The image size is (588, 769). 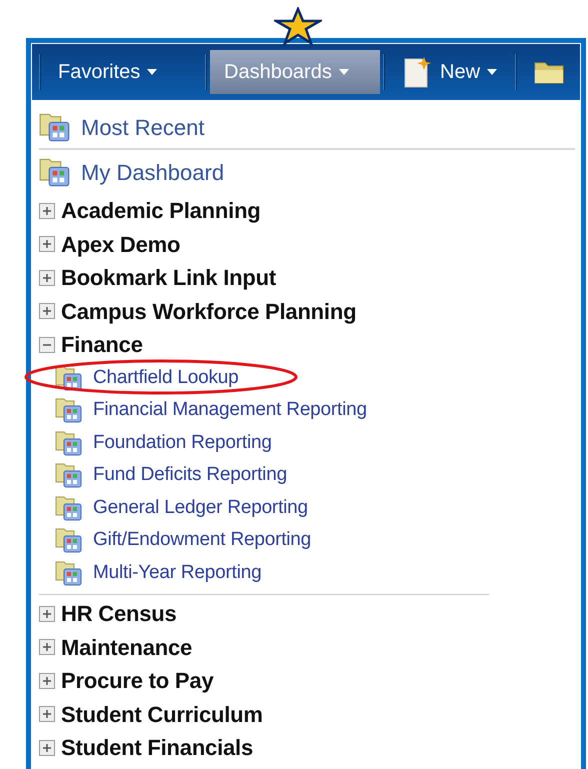 What do you see at coordinates (126, 647) in the screenshot?
I see `folder-item: Maintenance` at bounding box center [126, 647].